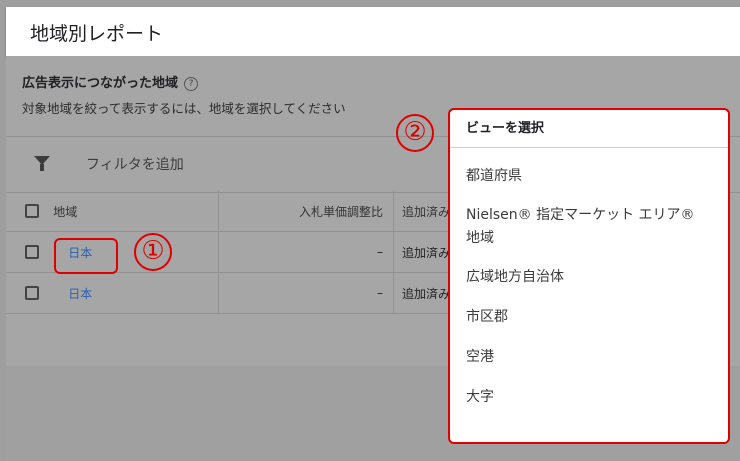 This screenshot has width=740, height=461. I want to click on report-header: 地域別レポート, so click(373, 31).